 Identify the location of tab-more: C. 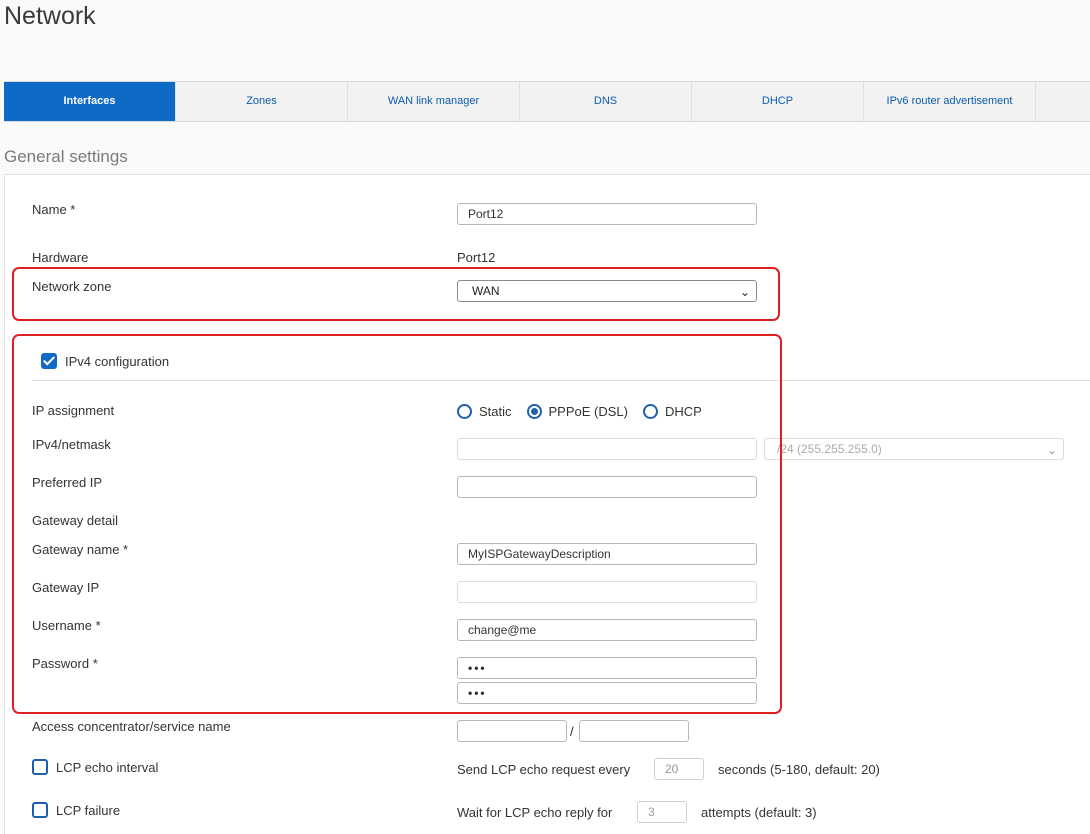
(1063, 101).